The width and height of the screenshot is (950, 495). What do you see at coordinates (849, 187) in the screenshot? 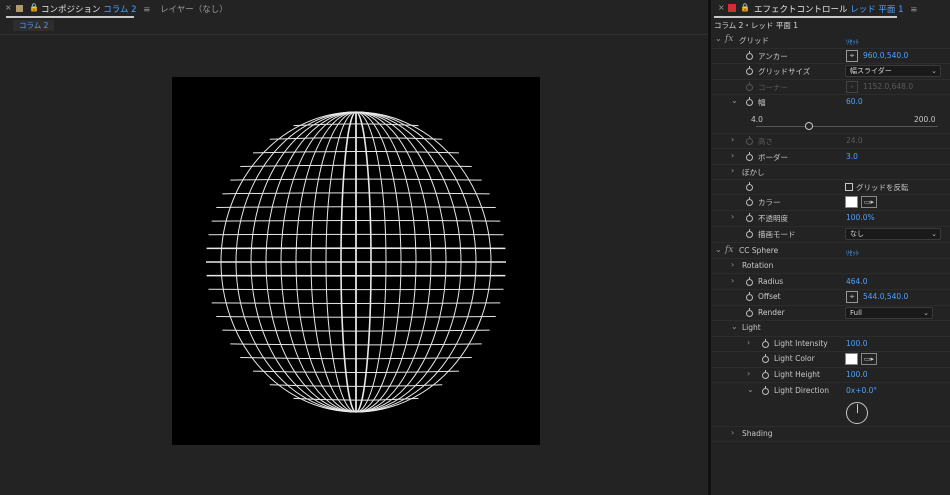
I see `invert-grid-checkbox` at bounding box center [849, 187].